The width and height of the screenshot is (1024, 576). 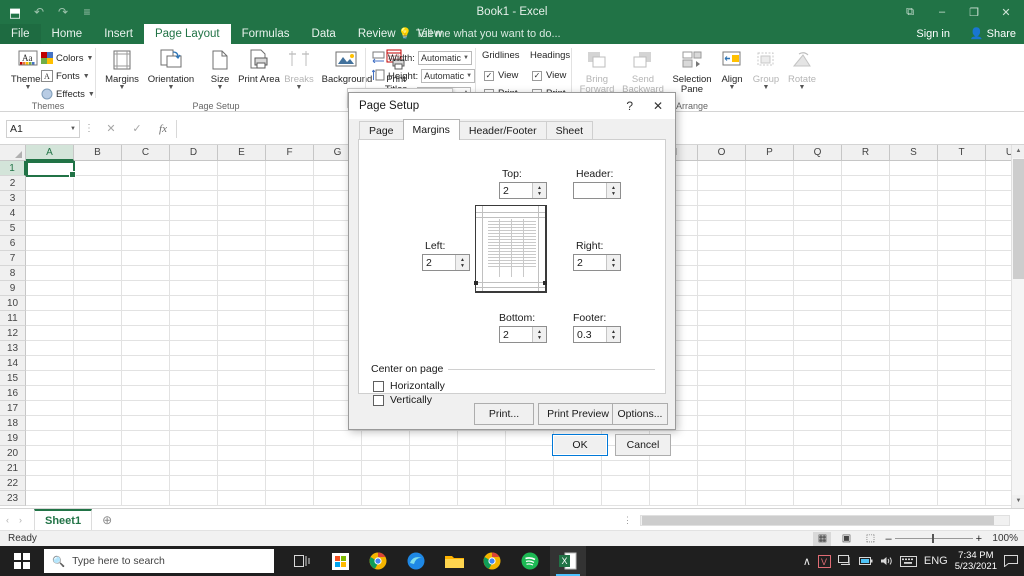 What do you see at coordinates (13, 348) in the screenshot?
I see `row-header-13: 13` at bounding box center [13, 348].